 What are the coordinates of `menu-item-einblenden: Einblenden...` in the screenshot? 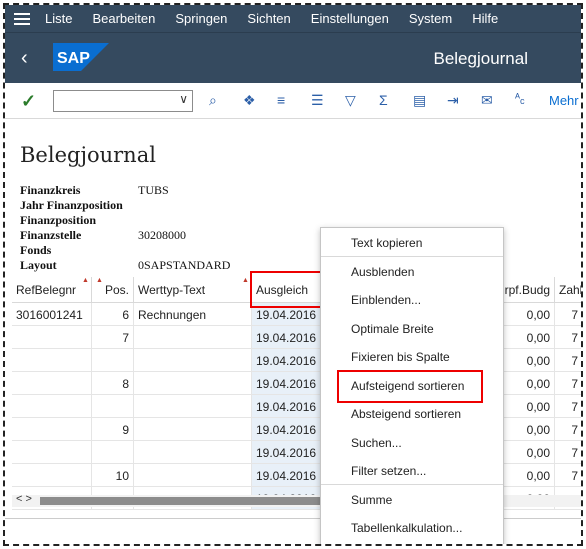 It's located at (386, 300).